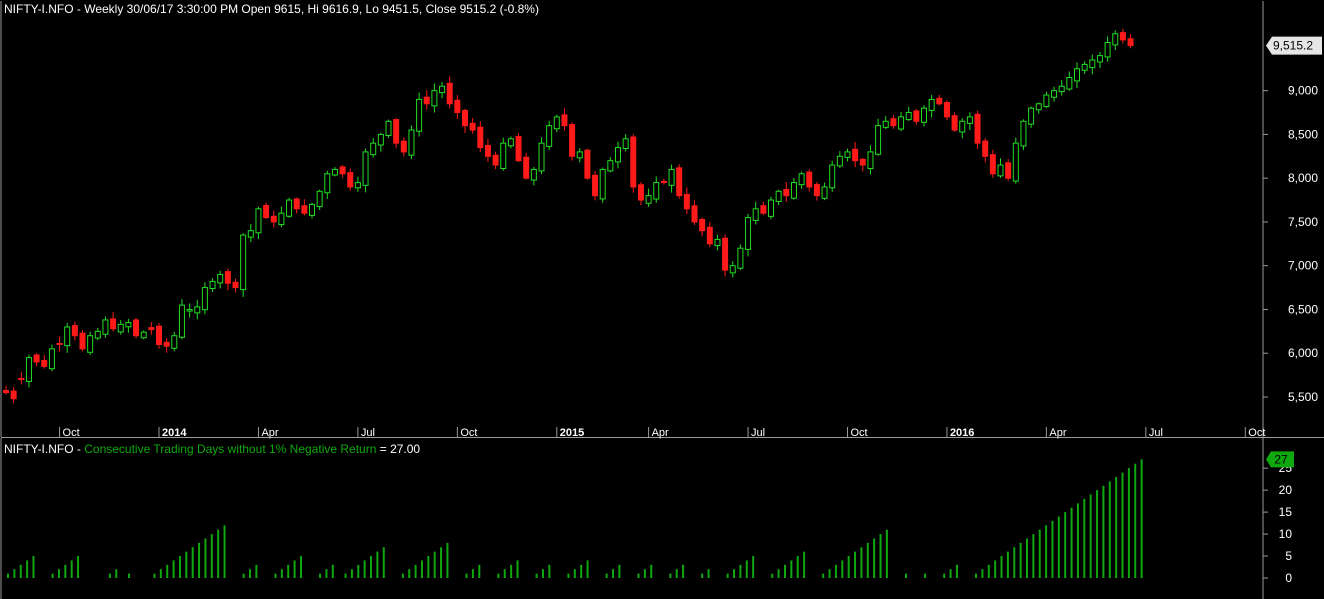  What do you see at coordinates (1286, 512) in the screenshot?
I see `indicator-y-tick-label: 15` at bounding box center [1286, 512].